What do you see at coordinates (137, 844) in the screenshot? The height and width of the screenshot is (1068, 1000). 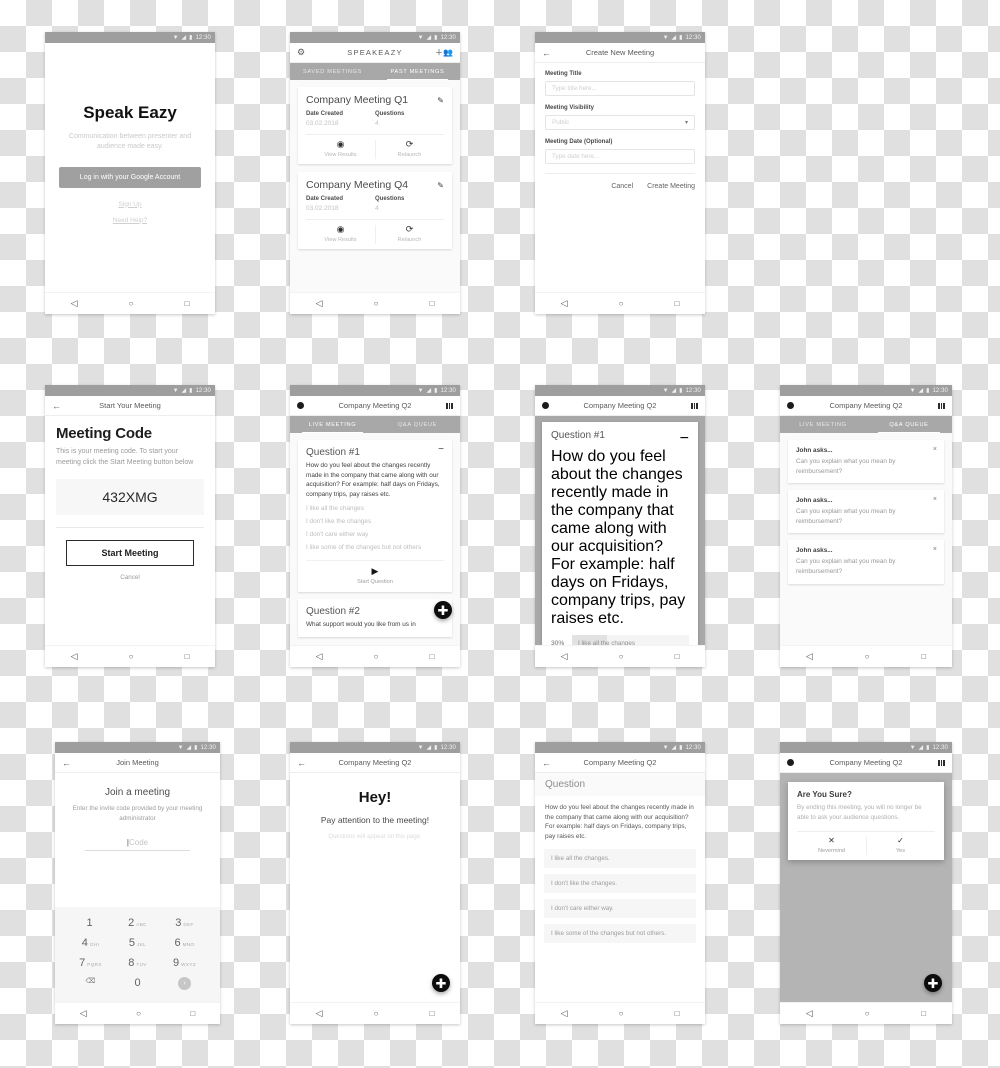 I see `code-input: |Code` at bounding box center [137, 844].